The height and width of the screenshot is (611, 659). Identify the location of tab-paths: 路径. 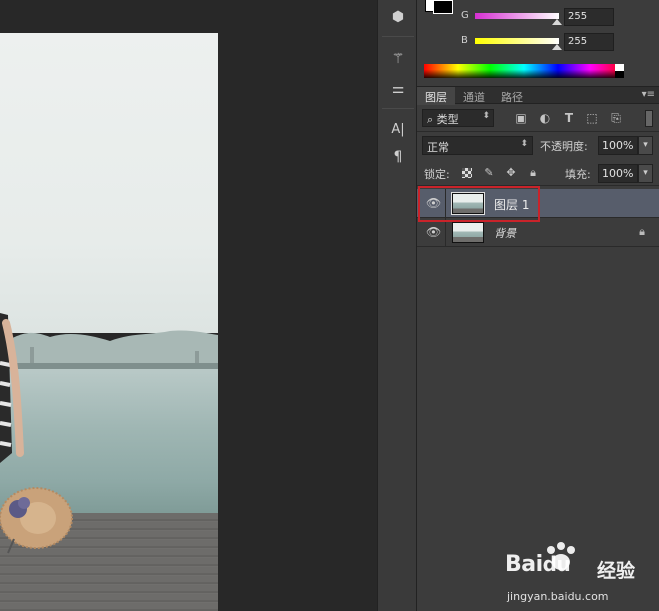
(512, 96).